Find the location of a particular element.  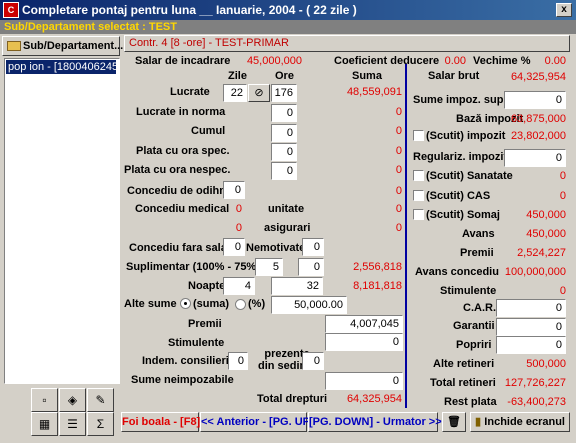

baza-value: 63,875,000 is located at coordinates (538, 119).